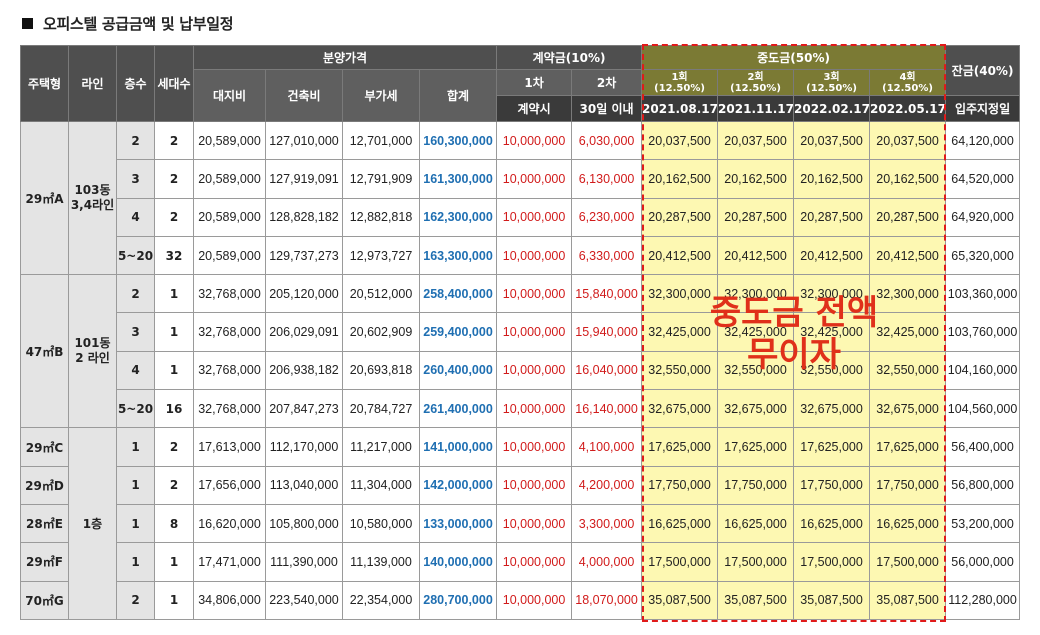 This screenshot has width=1040, height=635. Describe the element at coordinates (907, 77) in the screenshot. I see `header-middle-4-label: 4회` at that location.